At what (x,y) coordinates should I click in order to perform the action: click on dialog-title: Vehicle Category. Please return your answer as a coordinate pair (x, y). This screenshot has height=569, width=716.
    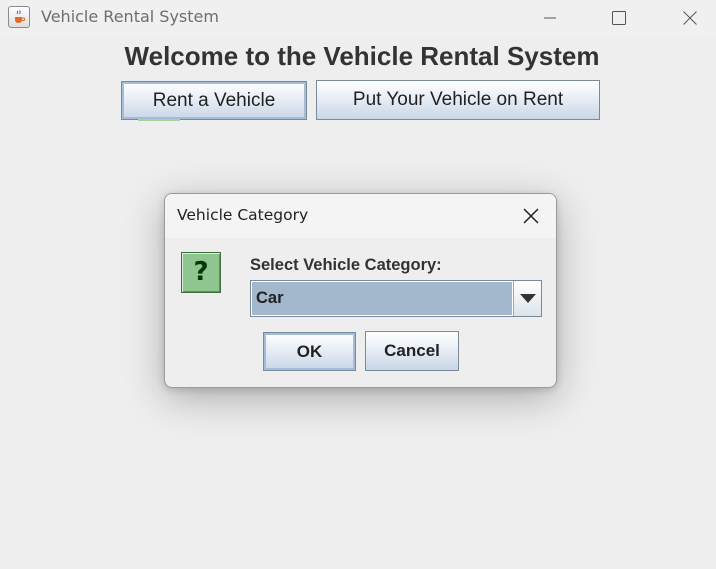
    Looking at the image, I should click on (243, 215).